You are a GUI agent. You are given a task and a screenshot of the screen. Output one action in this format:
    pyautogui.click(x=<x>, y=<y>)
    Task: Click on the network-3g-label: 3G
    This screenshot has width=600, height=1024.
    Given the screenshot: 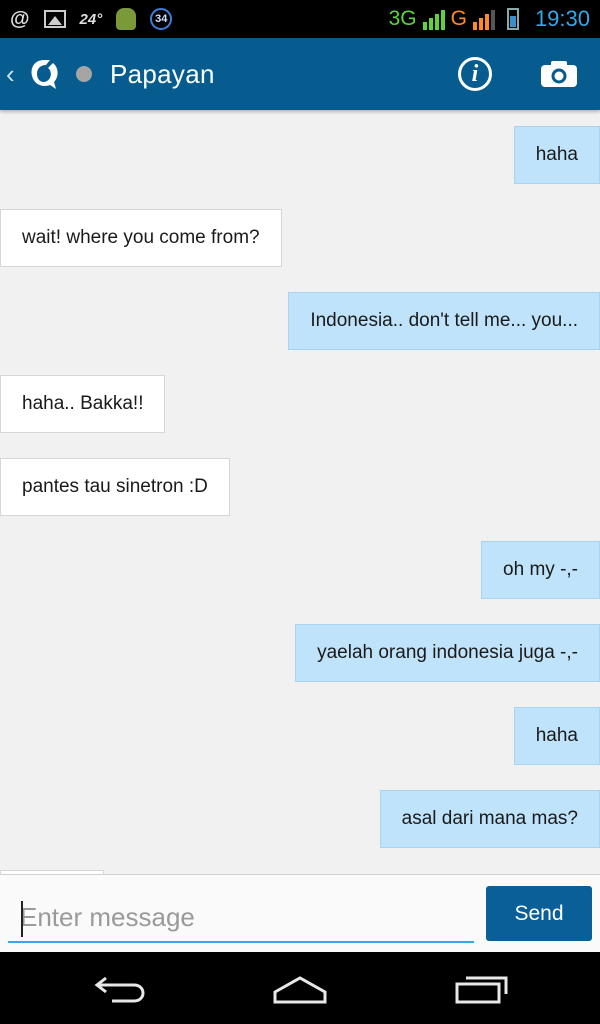 What is the action you would take?
    pyautogui.click(x=402, y=18)
    